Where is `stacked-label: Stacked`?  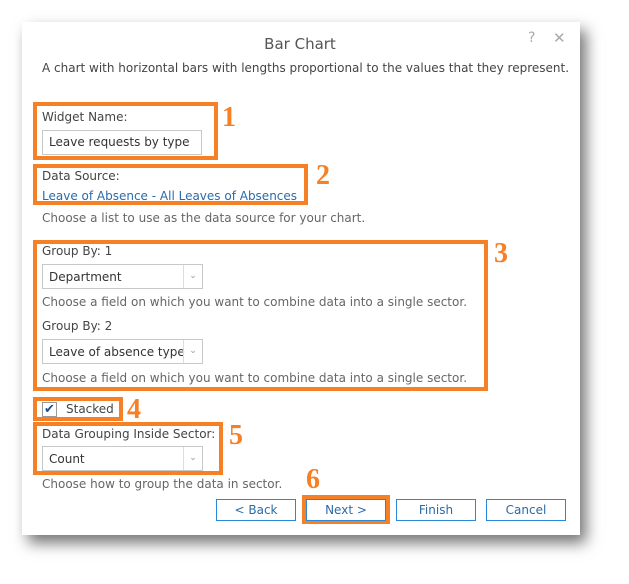 stacked-label: Stacked is located at coordinates (90, 409).